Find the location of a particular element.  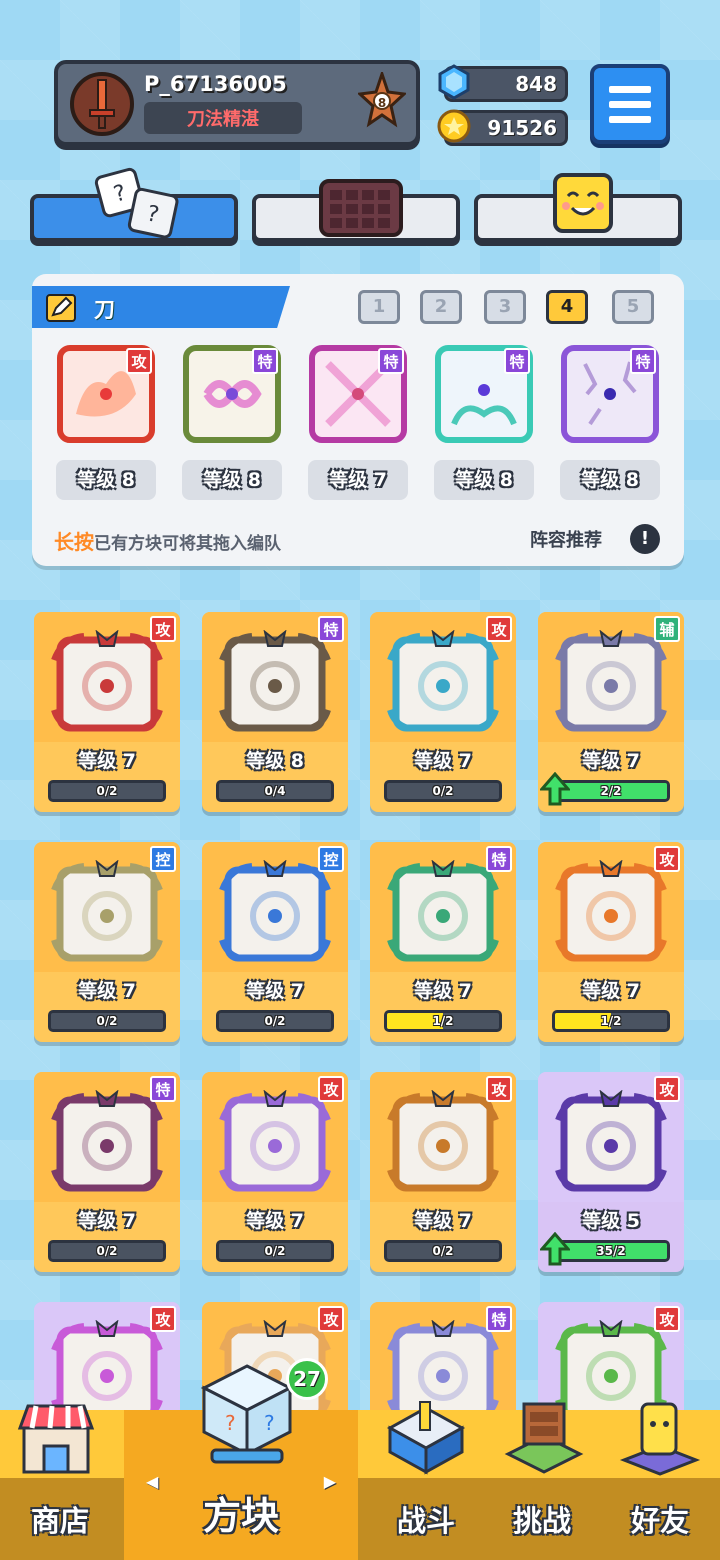

info-icon: ! is located at coordinates (645, 539).